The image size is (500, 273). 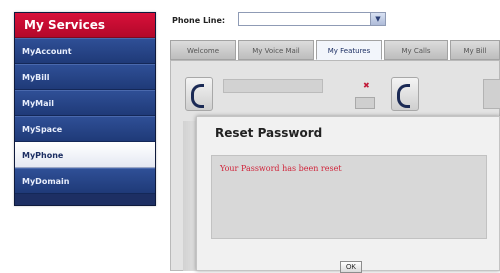 What do you see at coordinates (85, 25) in the screenshot?
I see `services-header: My Services` at bounding box center [85, 25].